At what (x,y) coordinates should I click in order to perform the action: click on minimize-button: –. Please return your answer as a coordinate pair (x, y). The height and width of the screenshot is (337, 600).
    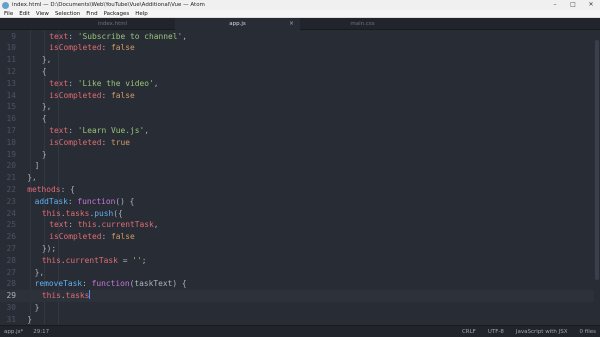
    Looking at the image, I should click on (555, 5).